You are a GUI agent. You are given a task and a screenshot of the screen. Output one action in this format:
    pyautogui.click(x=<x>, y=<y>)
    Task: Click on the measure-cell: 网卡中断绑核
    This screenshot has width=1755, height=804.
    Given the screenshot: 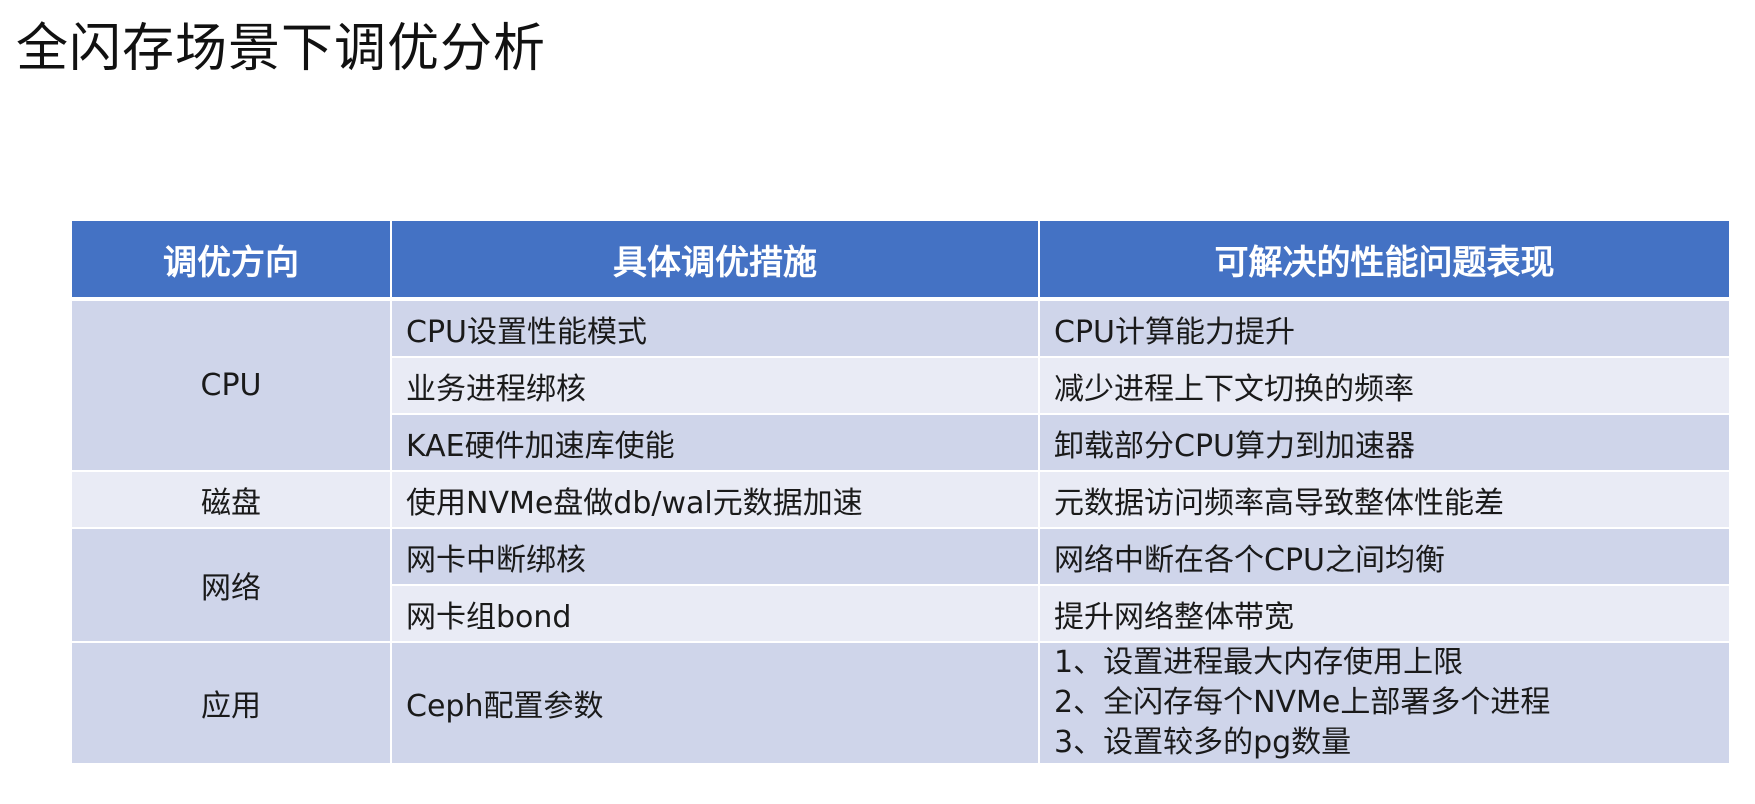 What is the action you would take?
    pyautogui.click(x=715, y=556)
    